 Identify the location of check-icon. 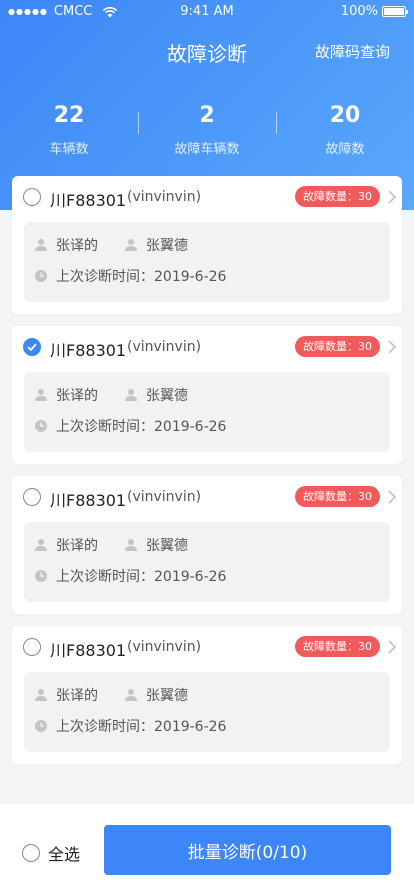
(32, 347).